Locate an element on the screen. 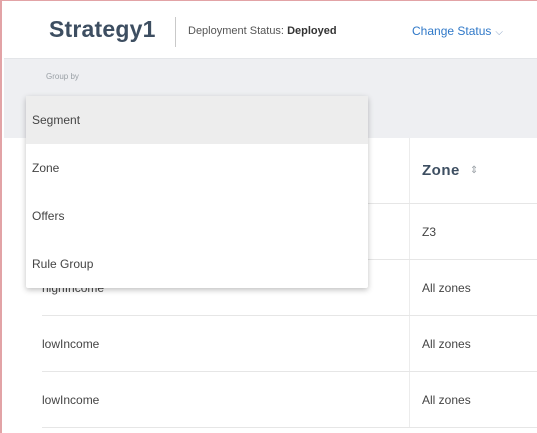 The image size is (537, 433). menu-item-segment: Segment is located at coordinates (197, 120).